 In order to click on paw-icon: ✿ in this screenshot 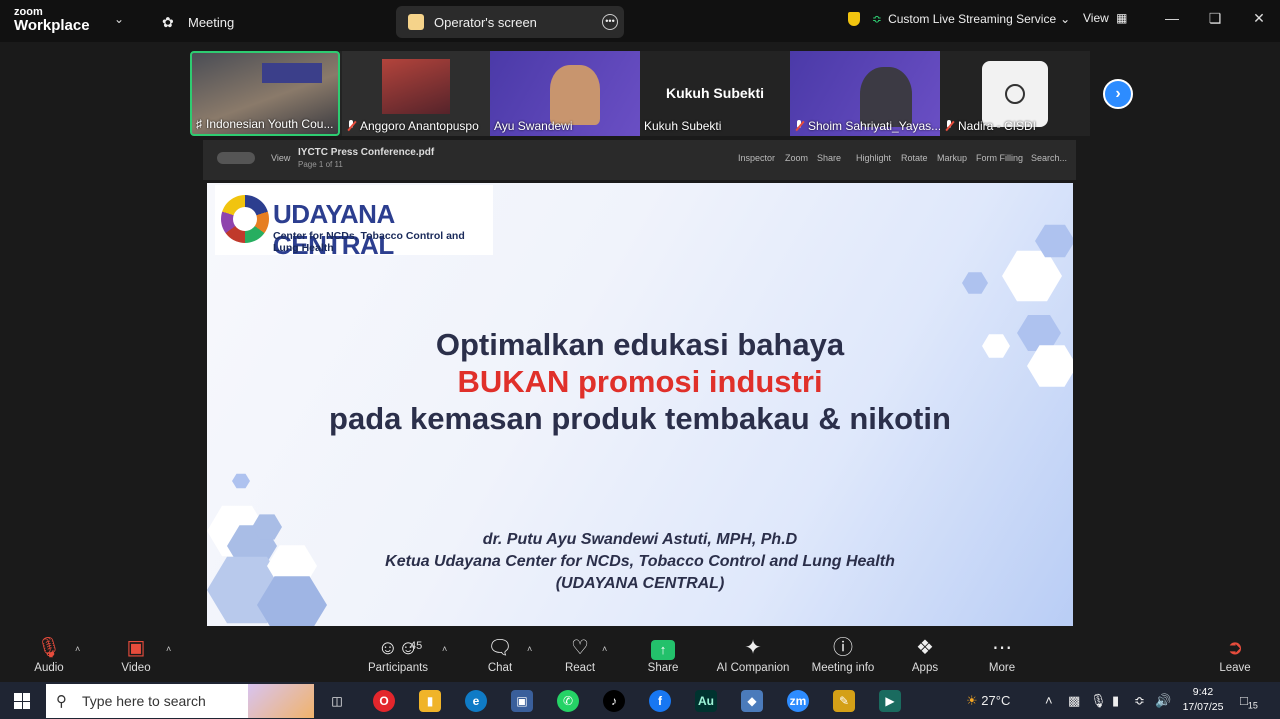, I will do `click(168, 22)`.